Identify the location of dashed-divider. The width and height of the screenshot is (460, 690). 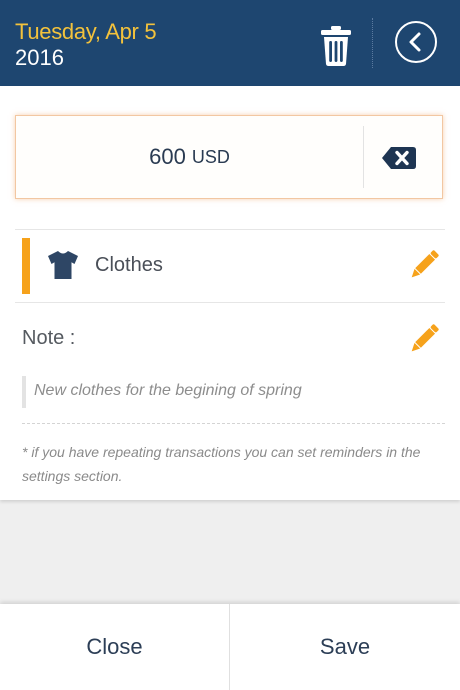
(233, 423).